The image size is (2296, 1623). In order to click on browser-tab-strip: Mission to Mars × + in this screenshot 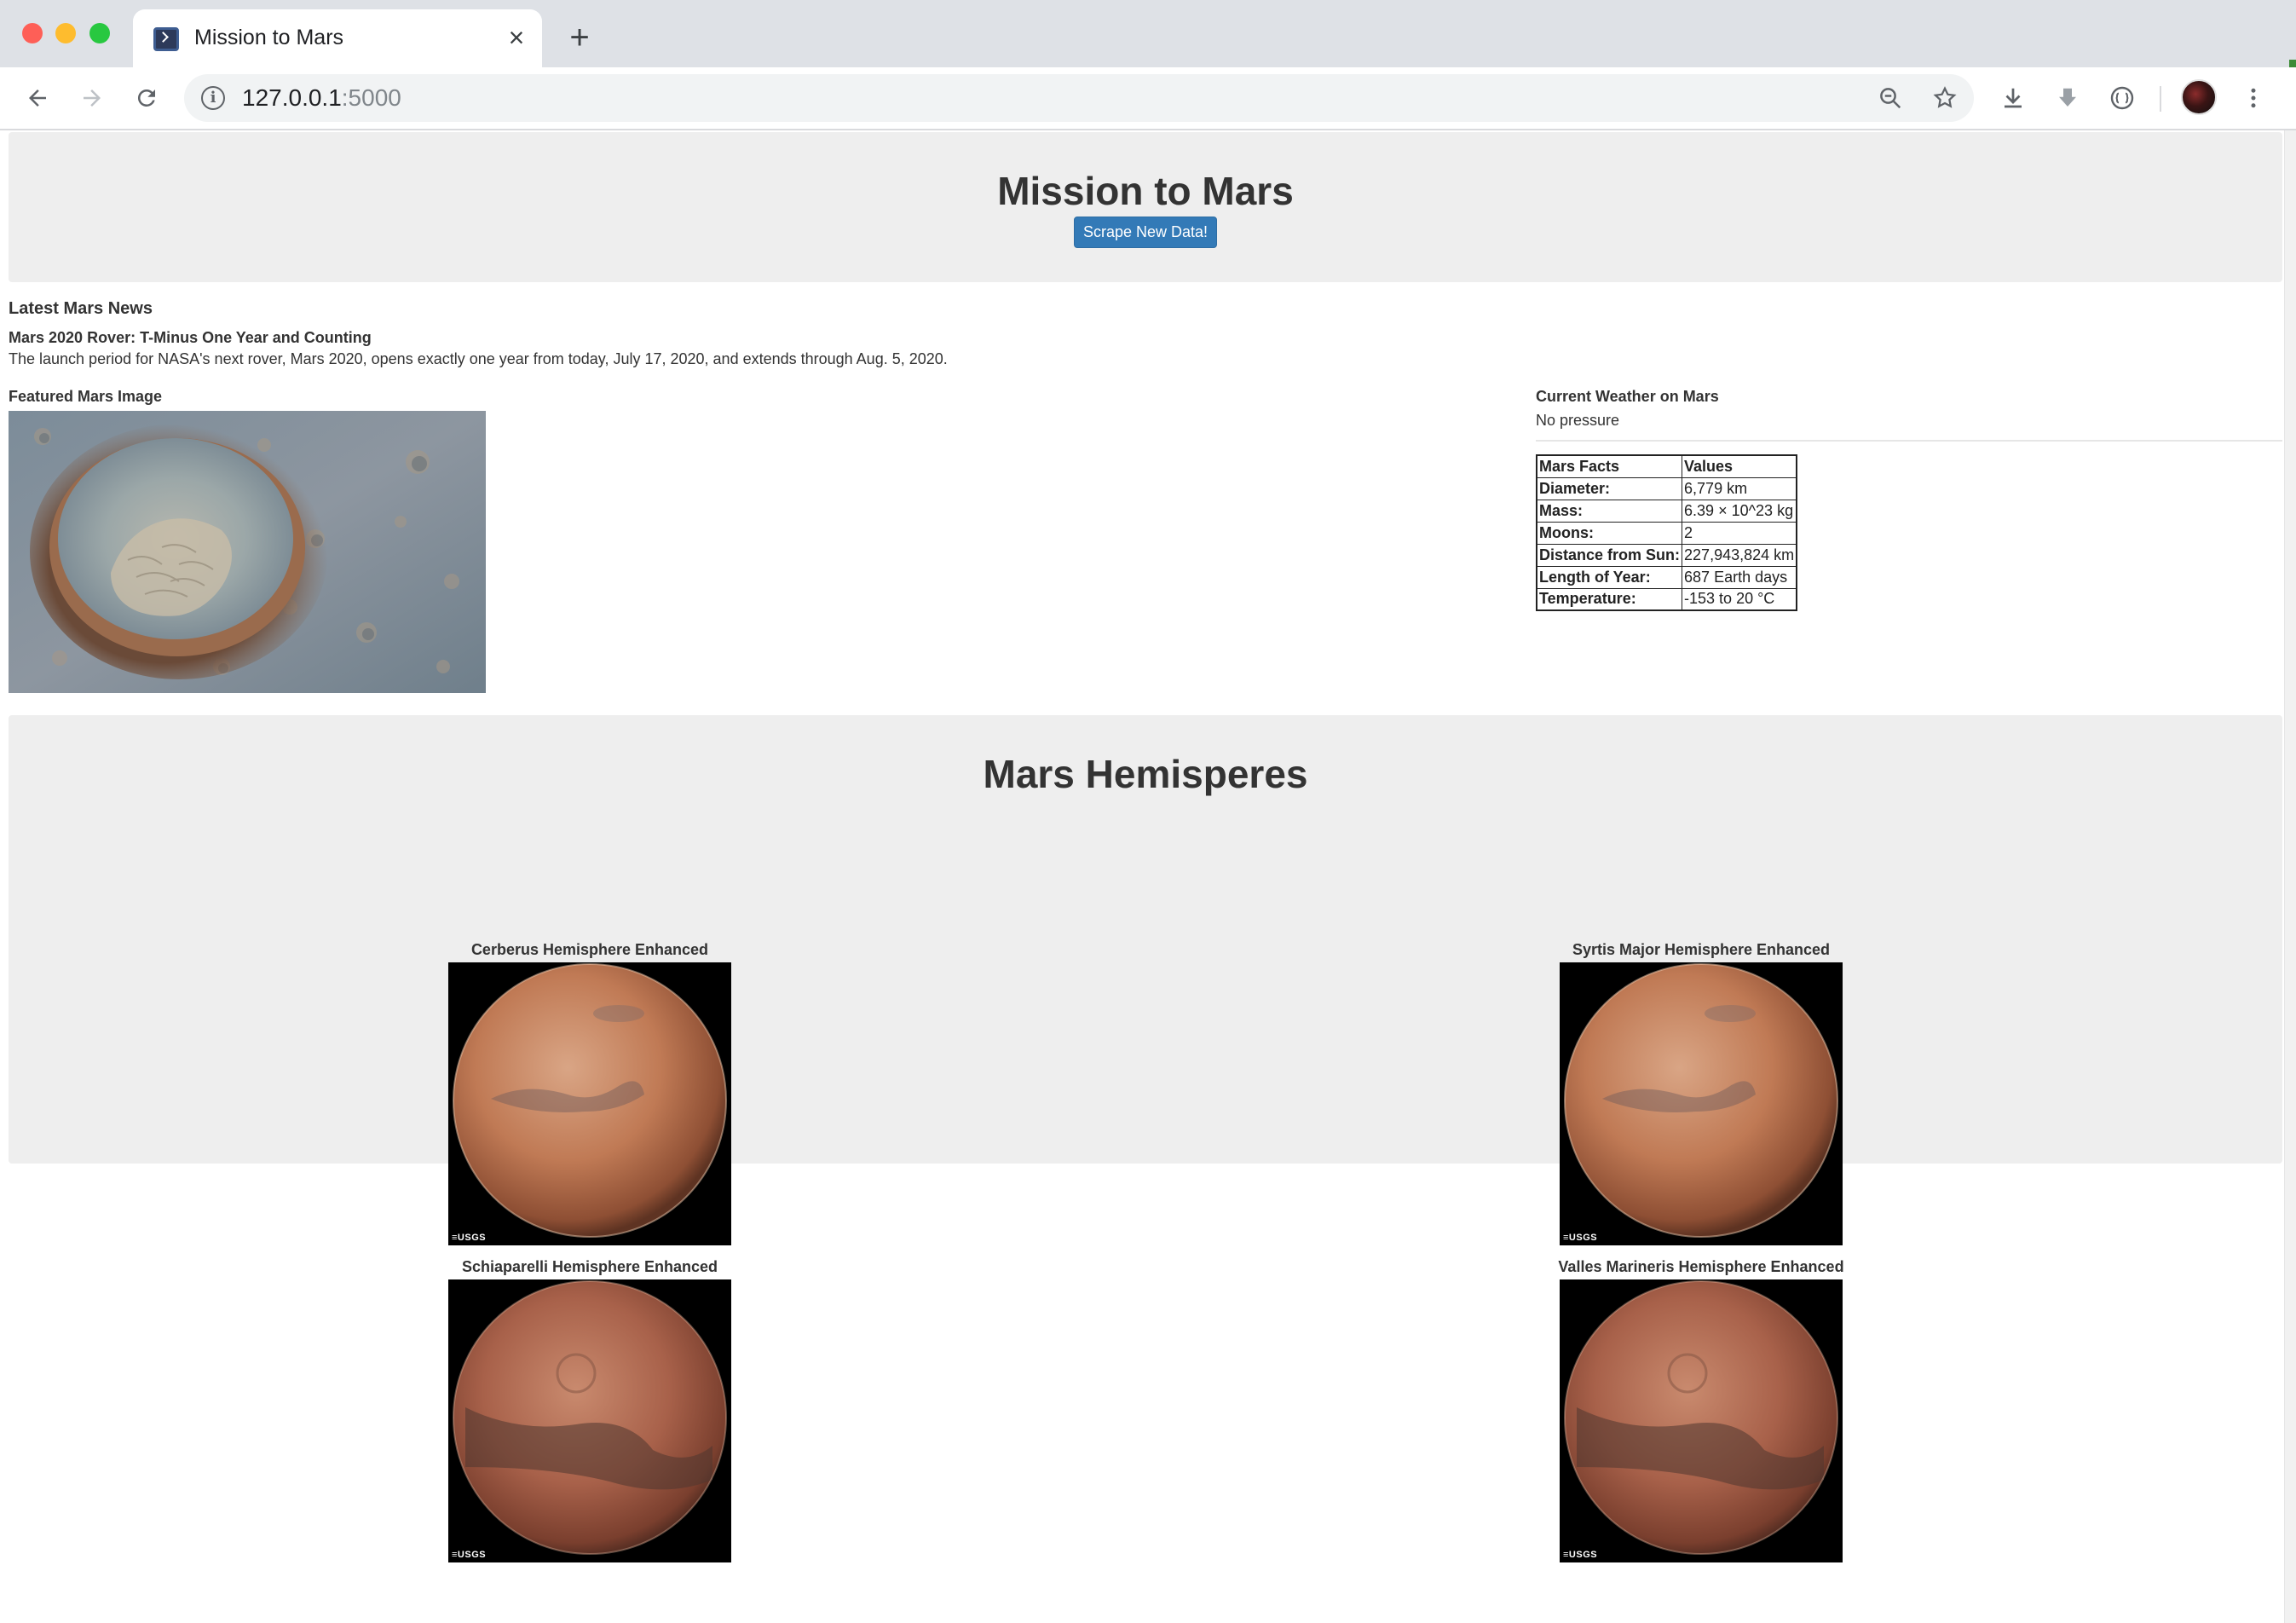, I will do `click(1148, 33)`.